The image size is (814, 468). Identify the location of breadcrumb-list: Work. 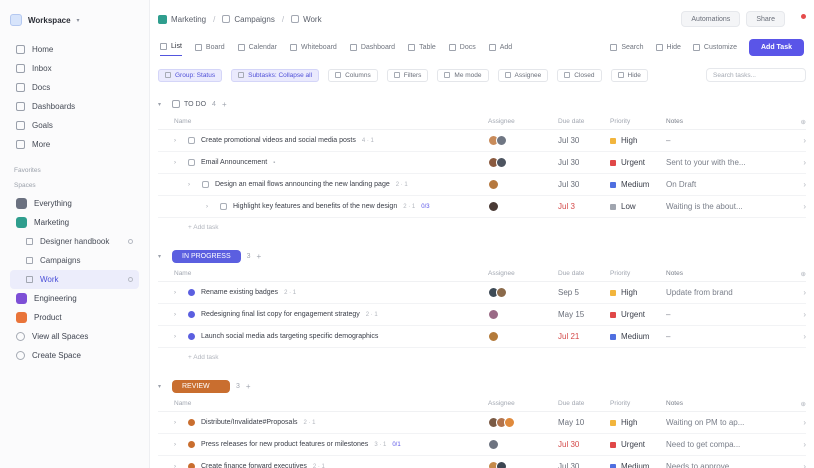
(312, 19).